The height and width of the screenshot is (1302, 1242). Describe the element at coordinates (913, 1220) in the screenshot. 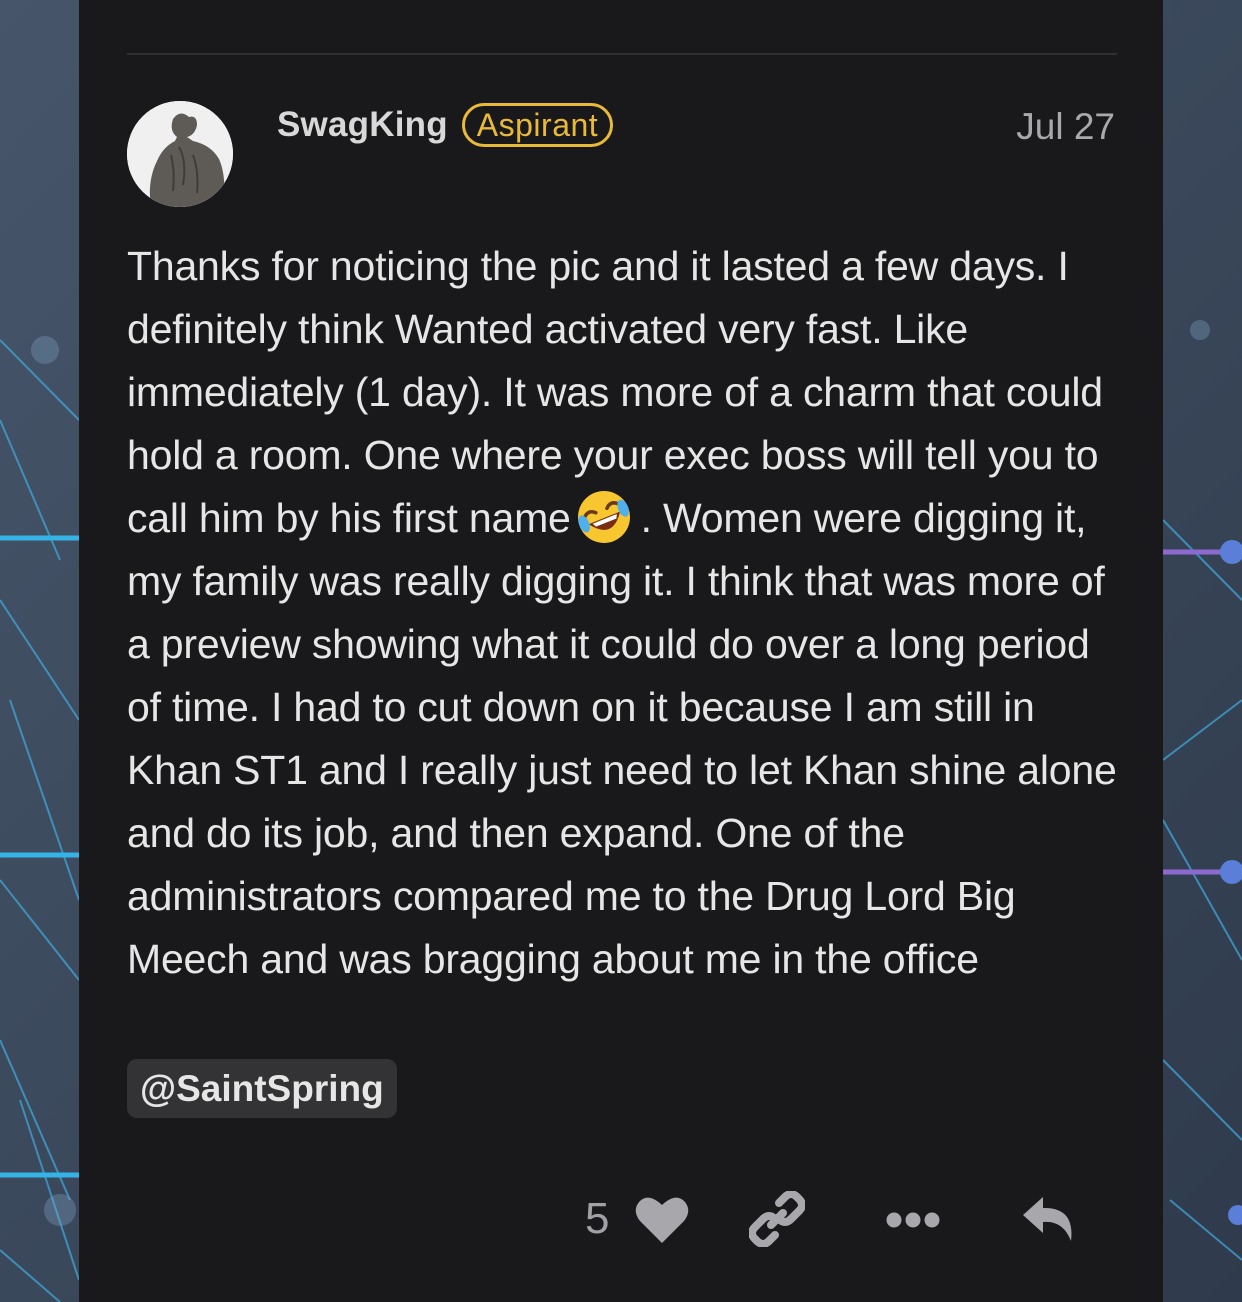

I see `ellipsis-icon` at that location.